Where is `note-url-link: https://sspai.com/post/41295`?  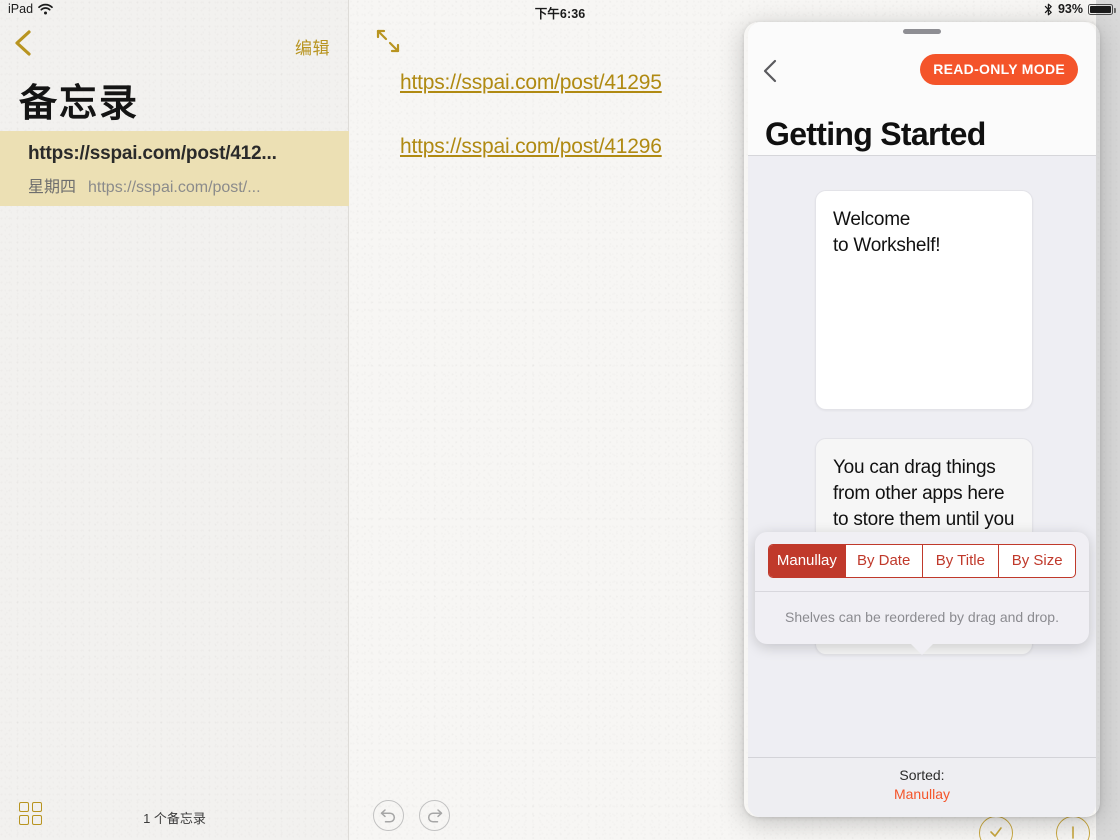 note-url-link: https://sspai.com/post/41295 is located at coordinates (531, 82).